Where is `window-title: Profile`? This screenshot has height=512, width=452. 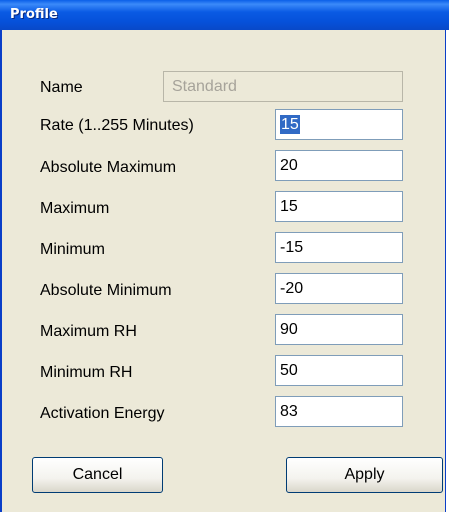
window-title: Profile is located at coordinates (224, 15).